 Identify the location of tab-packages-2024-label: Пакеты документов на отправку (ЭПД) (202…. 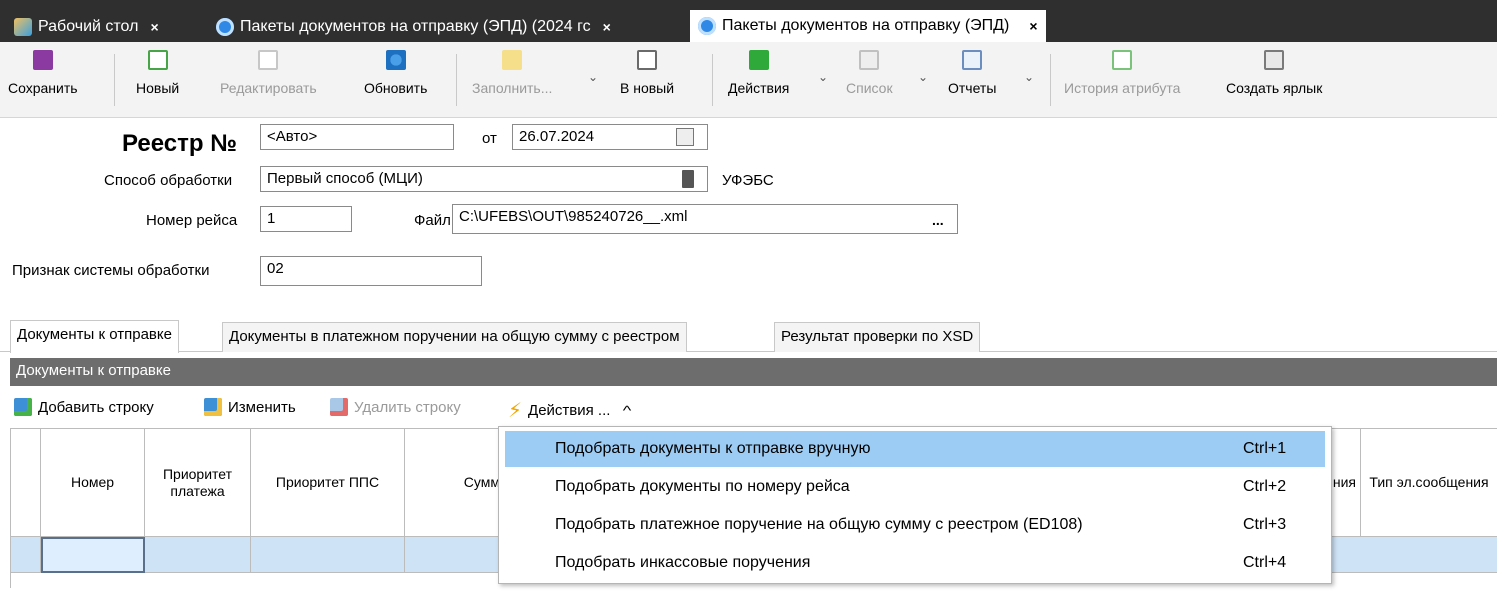
(415, 26).